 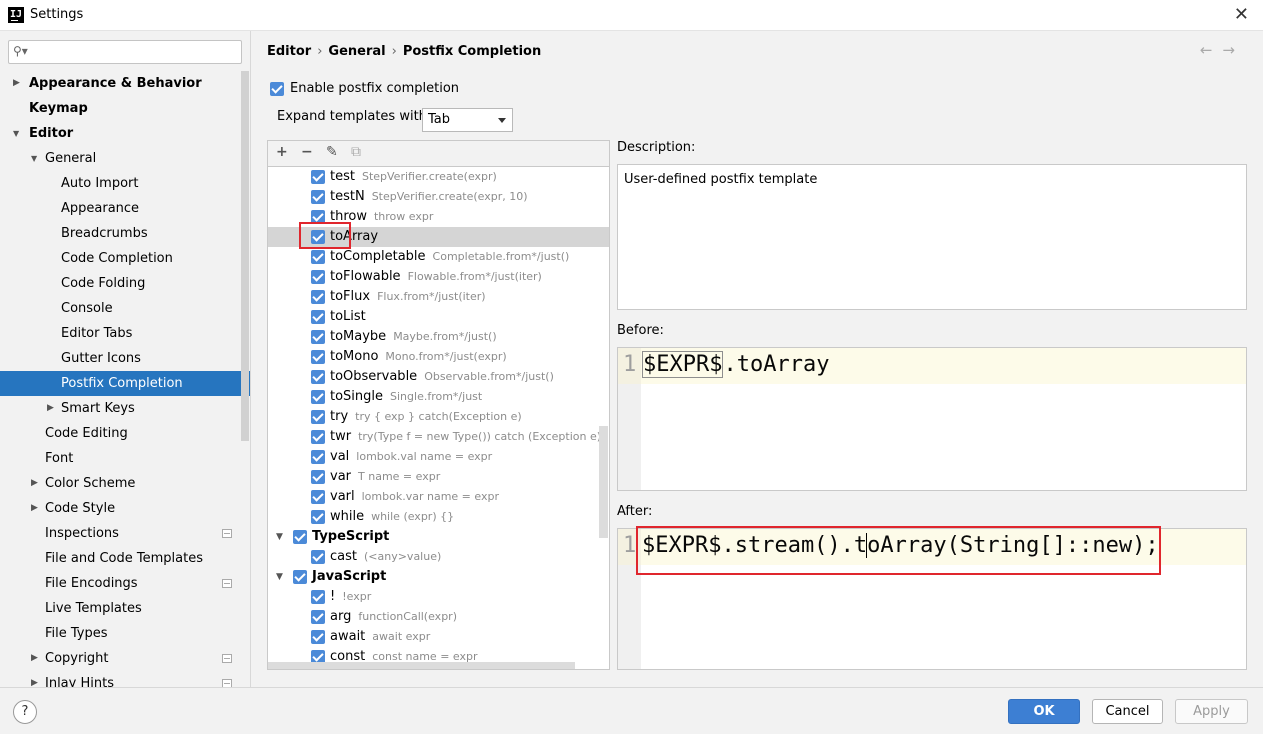 I want to click on sidebar-item-general: ▼ General, so click(x=125, y=158).